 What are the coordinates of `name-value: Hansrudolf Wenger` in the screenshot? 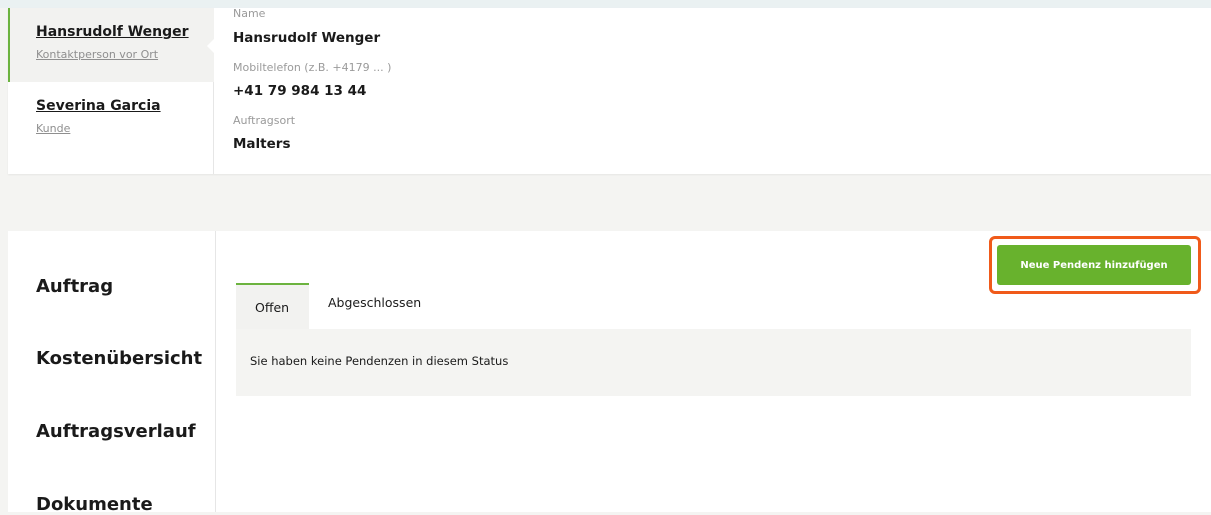 It's located at (307, 38).